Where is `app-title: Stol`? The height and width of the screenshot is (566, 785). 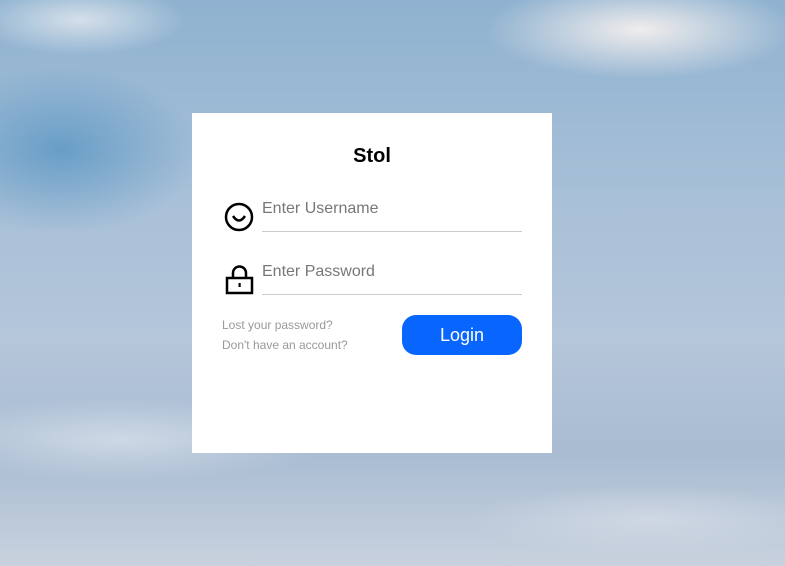
app-title: Stol is located at coordinates (372, 156).